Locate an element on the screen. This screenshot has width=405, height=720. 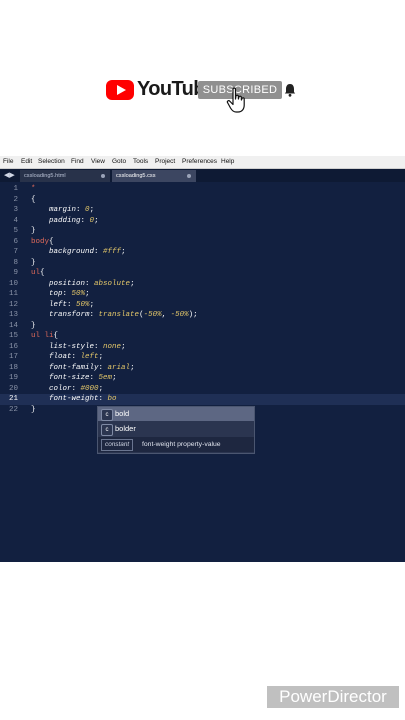
tab-cssloading5-html: cssloading5.html is located at coordinates (65, 176).